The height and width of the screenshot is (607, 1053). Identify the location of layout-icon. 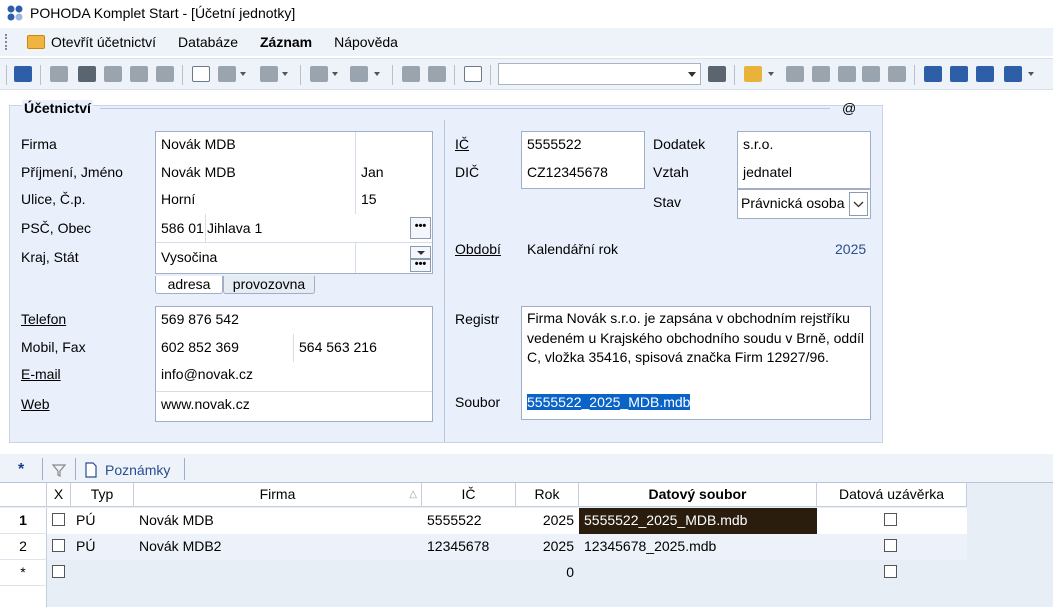
(959, 74).